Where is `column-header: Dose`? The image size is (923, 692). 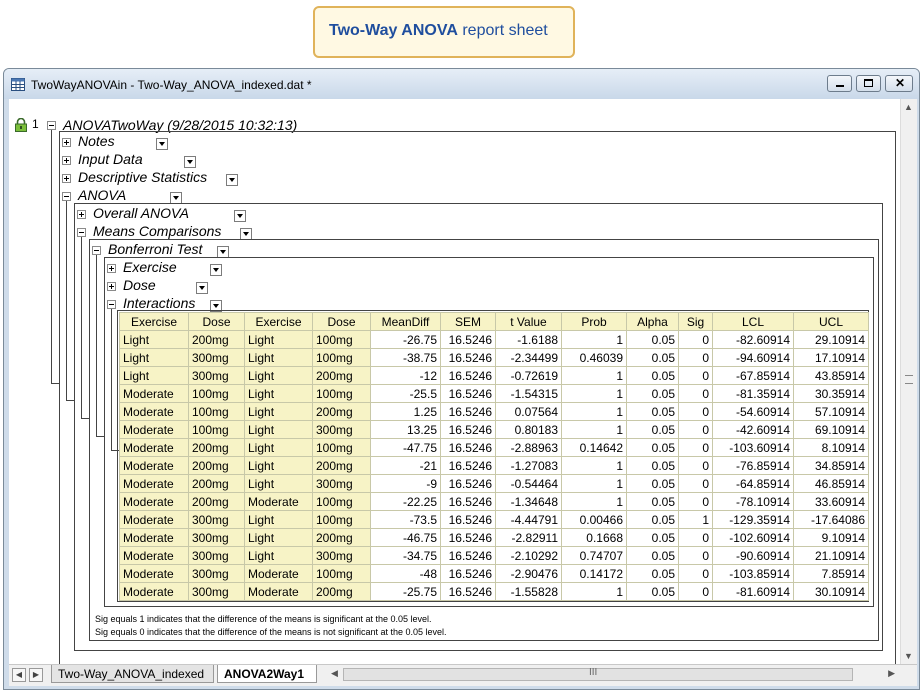 column-header: Dose is located at coordinates (341, 321).